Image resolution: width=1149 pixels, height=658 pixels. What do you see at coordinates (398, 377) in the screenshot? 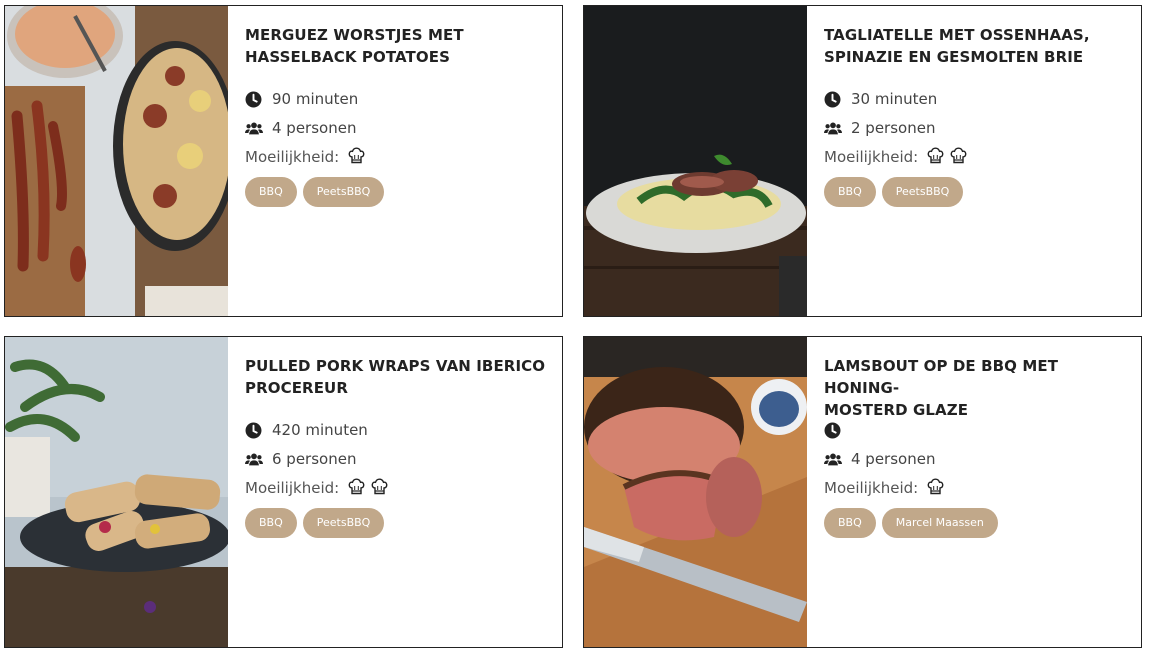
I see `recipe-title: PULLED PORK WRAPS VAN IBERICO PROCEREUR` at bounding box center [398, 377].